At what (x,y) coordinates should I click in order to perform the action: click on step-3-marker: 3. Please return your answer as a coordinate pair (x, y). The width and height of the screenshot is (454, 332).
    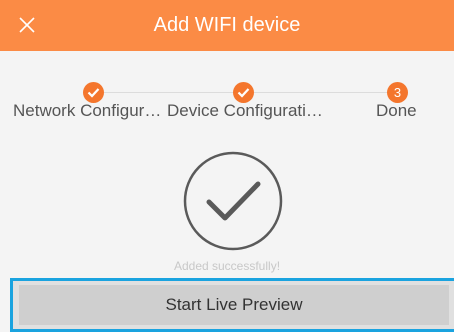
    Looking at the image, I should click on (397, 92).